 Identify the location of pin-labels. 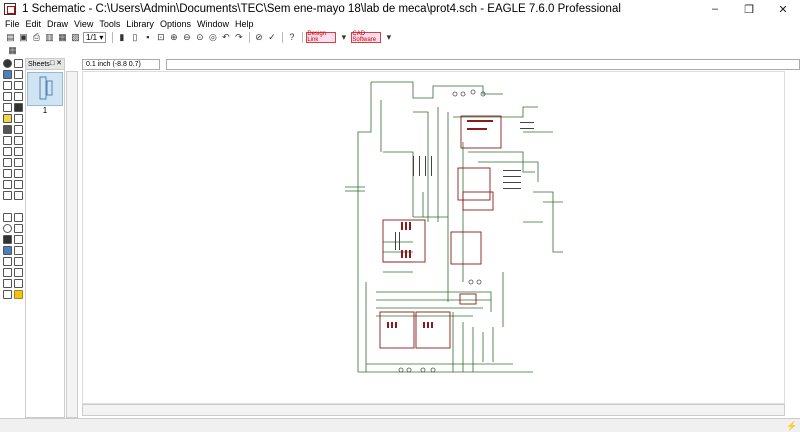
(464, 186).